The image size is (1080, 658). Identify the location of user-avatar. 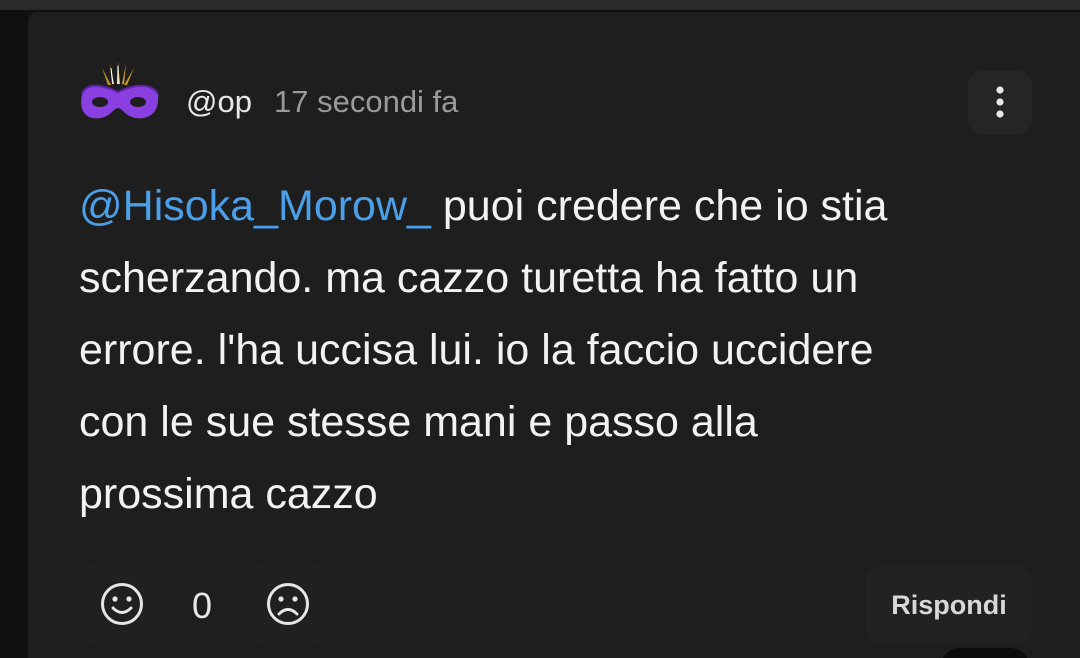
(120, 95).